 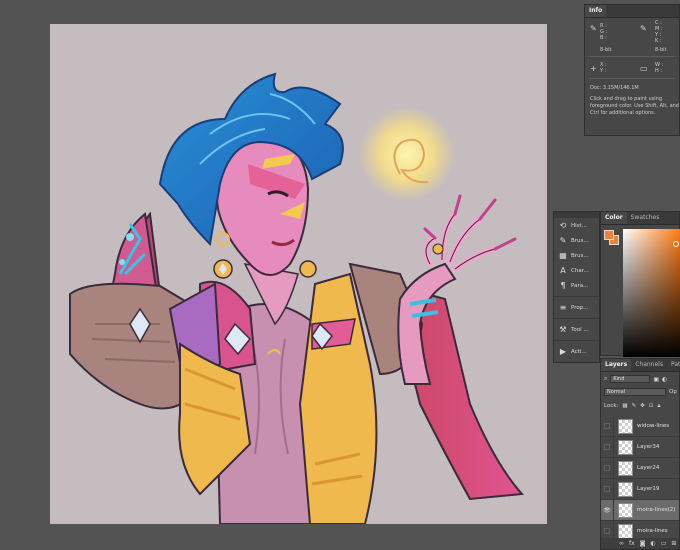 What do you see at coordinates (676, 244) in the screenshot?
I see `color-picker-ring` at bounding box center [676, 244].